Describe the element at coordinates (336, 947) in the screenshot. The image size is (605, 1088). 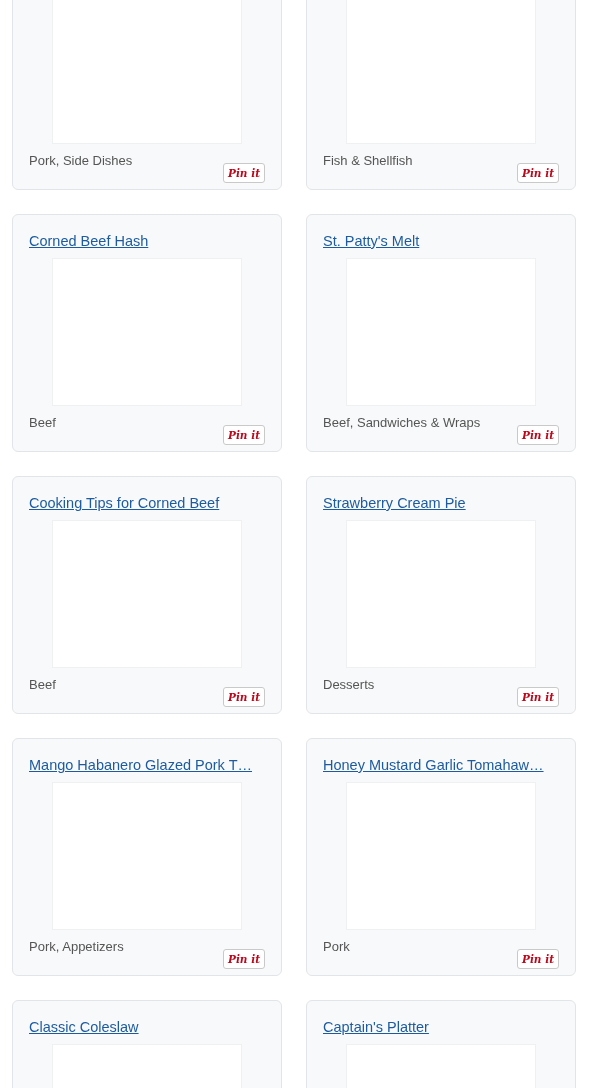
I see `recipe-category: Pork` at that location.